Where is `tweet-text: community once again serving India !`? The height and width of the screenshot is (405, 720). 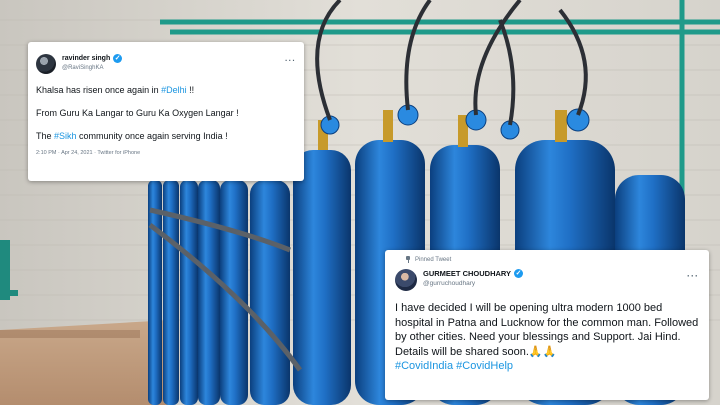
tweet-text: community once again serving India ! is located at coordinates (152, 136).